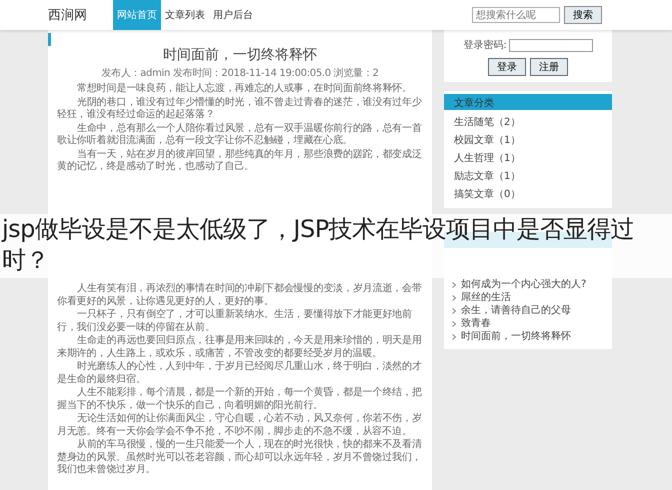  What do you see at coordinates (240, 373) in the screenshot?
I see `article-paragraph: 时光磨练人的心性，人到中年，于岁月已经阅尽几重山水，终于明白，淡然的才是生命的最终归宿。` at bounding box center [240, 373].